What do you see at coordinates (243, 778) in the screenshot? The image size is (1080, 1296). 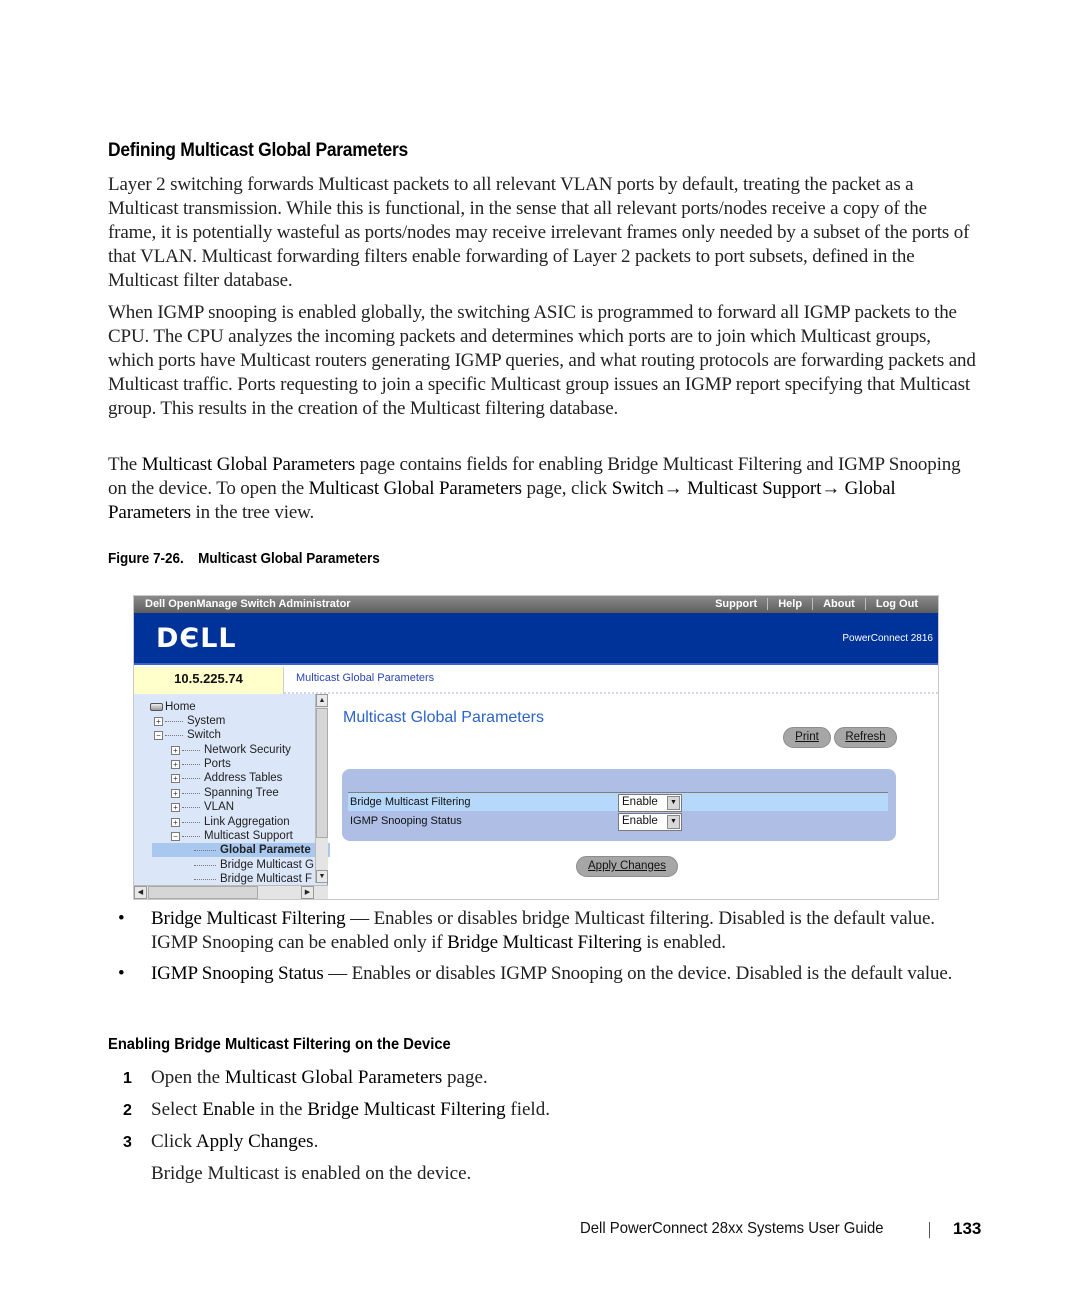 I see `tree-label: Address Tables` at bounding box center [243, 778].